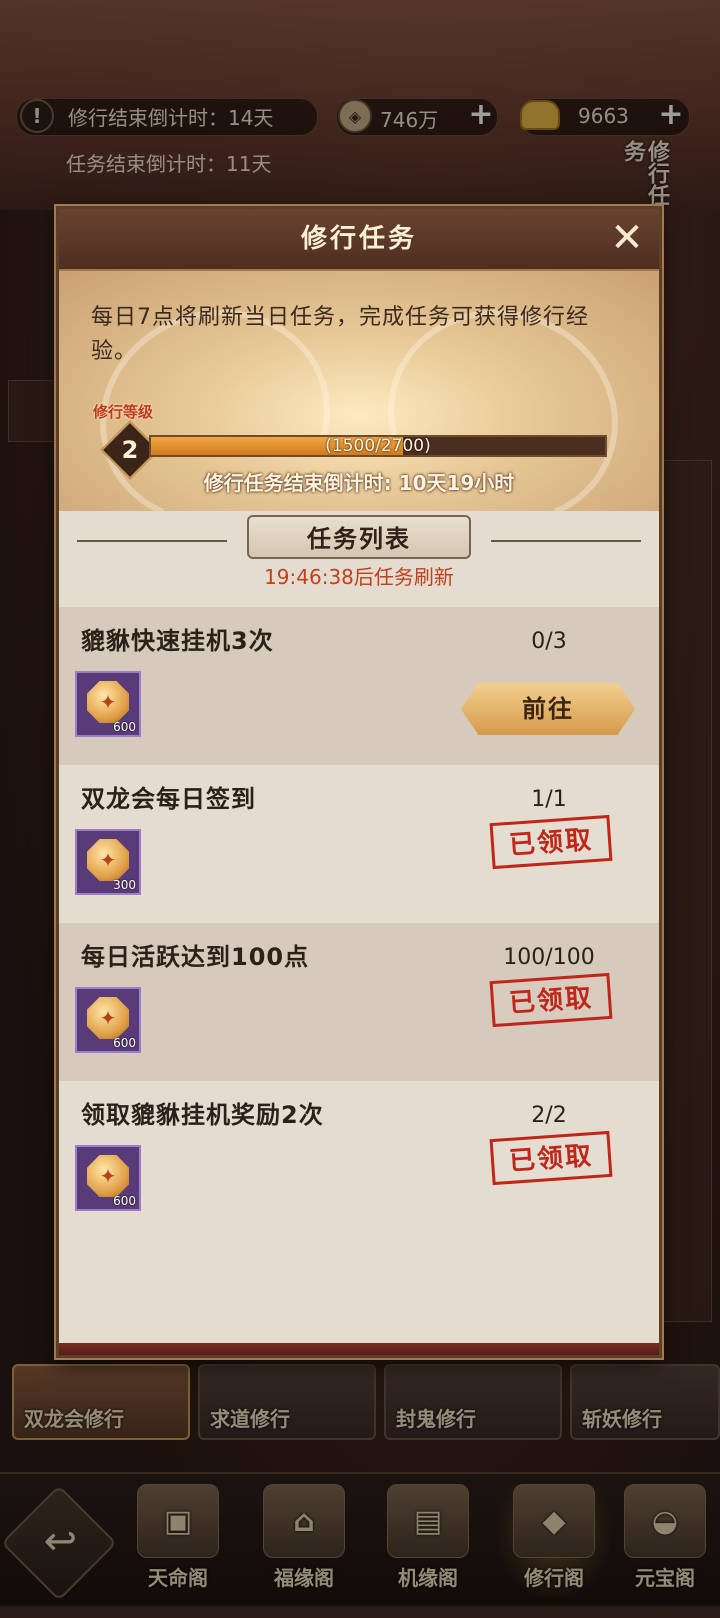 The width and height of the screenshot is (720, 1618). What do you see at coordinates (358, 239) in the screenshot?
I see `dialog-title: 修行任务` at bounding box center [358, 239].